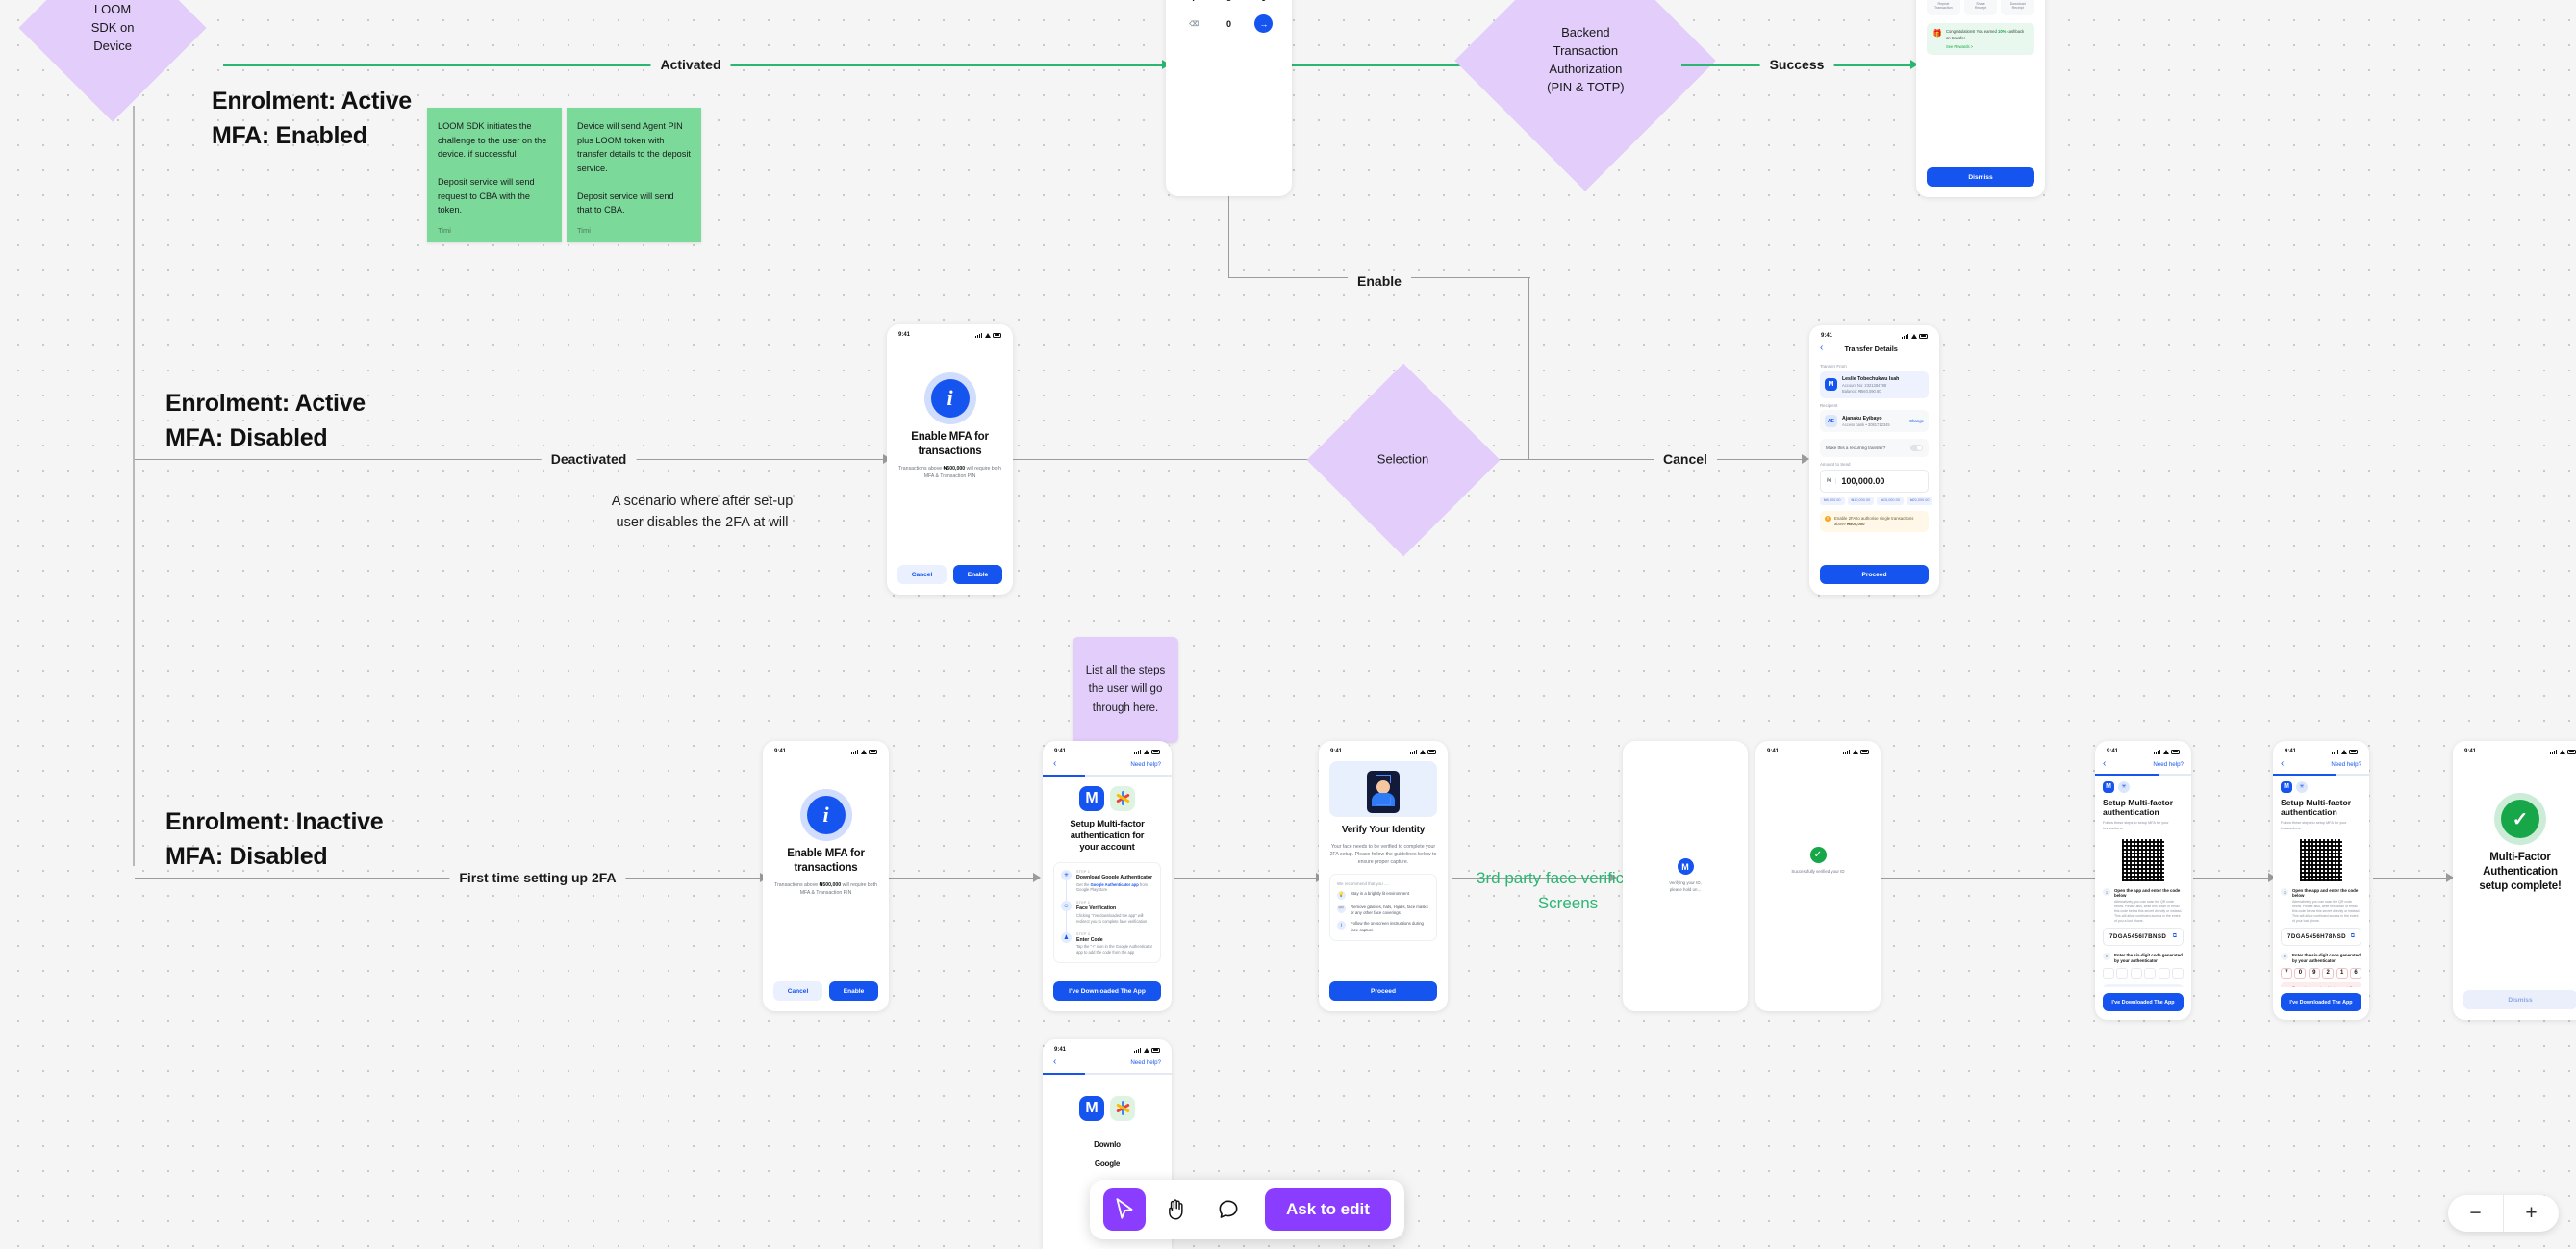 The width and height of the screenshot is (2576, 1249). What do you see at coordinates (2531, 1213) in the screenshot?
I see `zoom-in-button: +` at bounding box center [2531, 1213].